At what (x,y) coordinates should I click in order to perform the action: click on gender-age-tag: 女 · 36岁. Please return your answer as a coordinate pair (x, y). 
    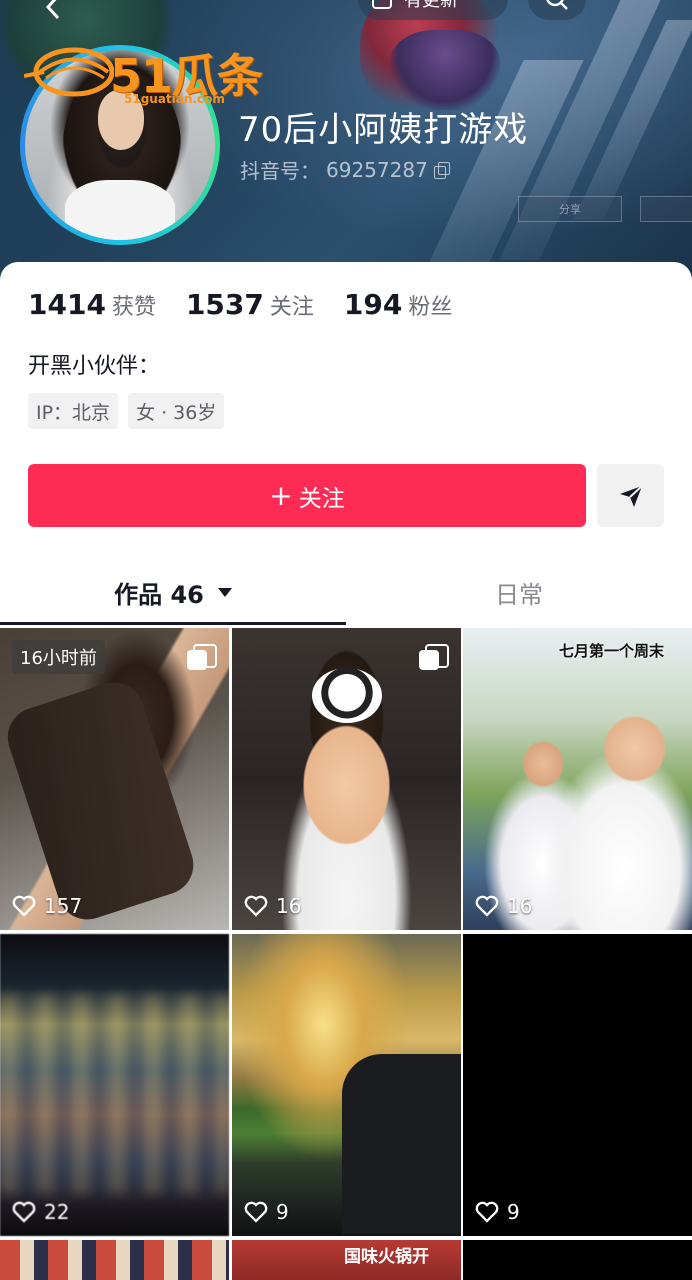
    Looking at the image, I should click on (176, 411).